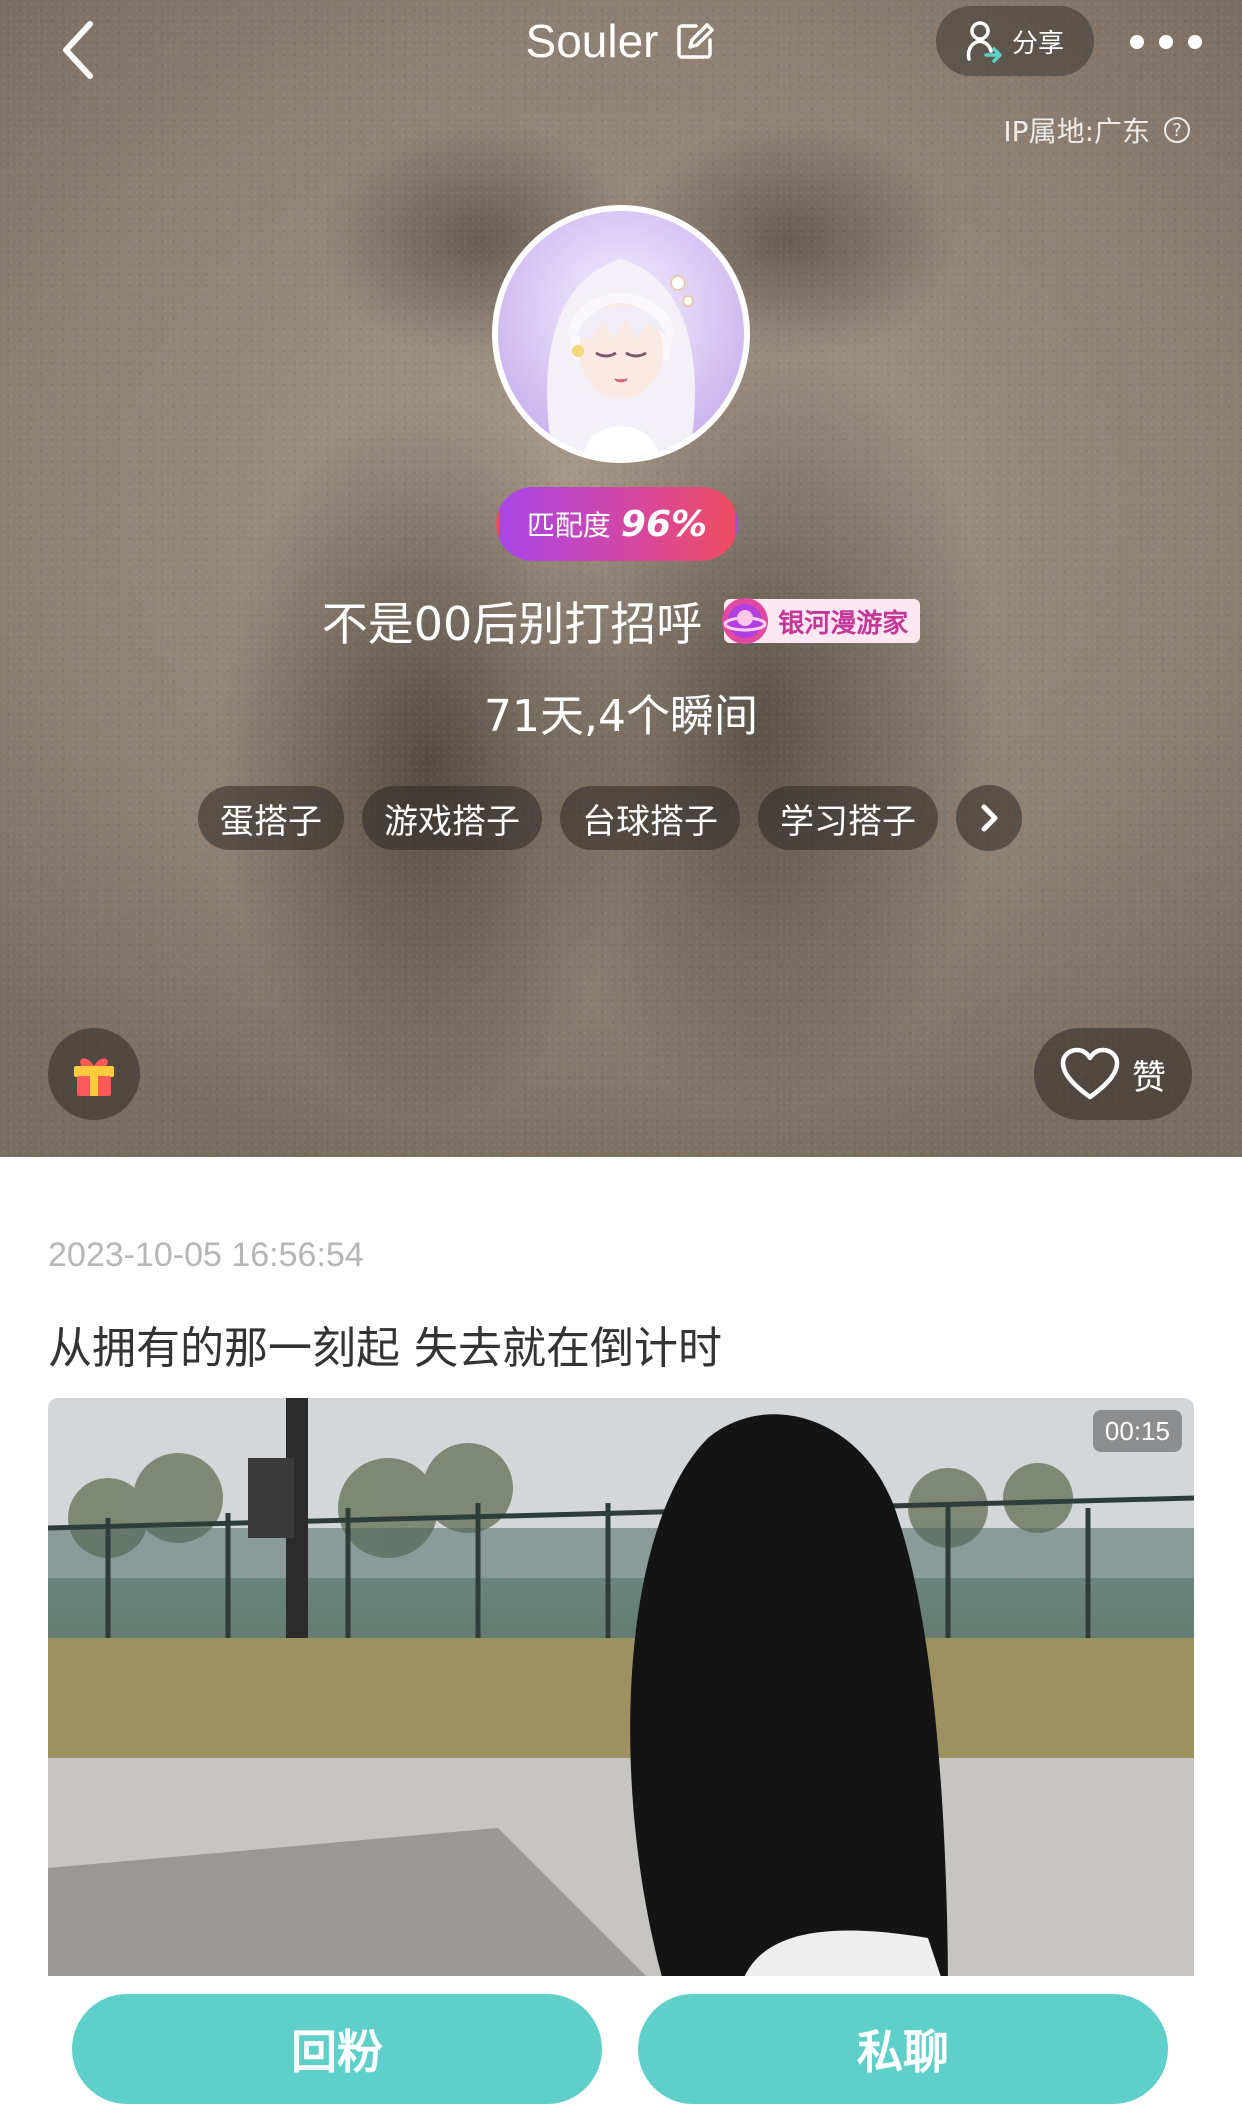  Describe the element at coordinates (452, 818) in the screenshot. I see `tag-item: 游戏搭子` at that location.